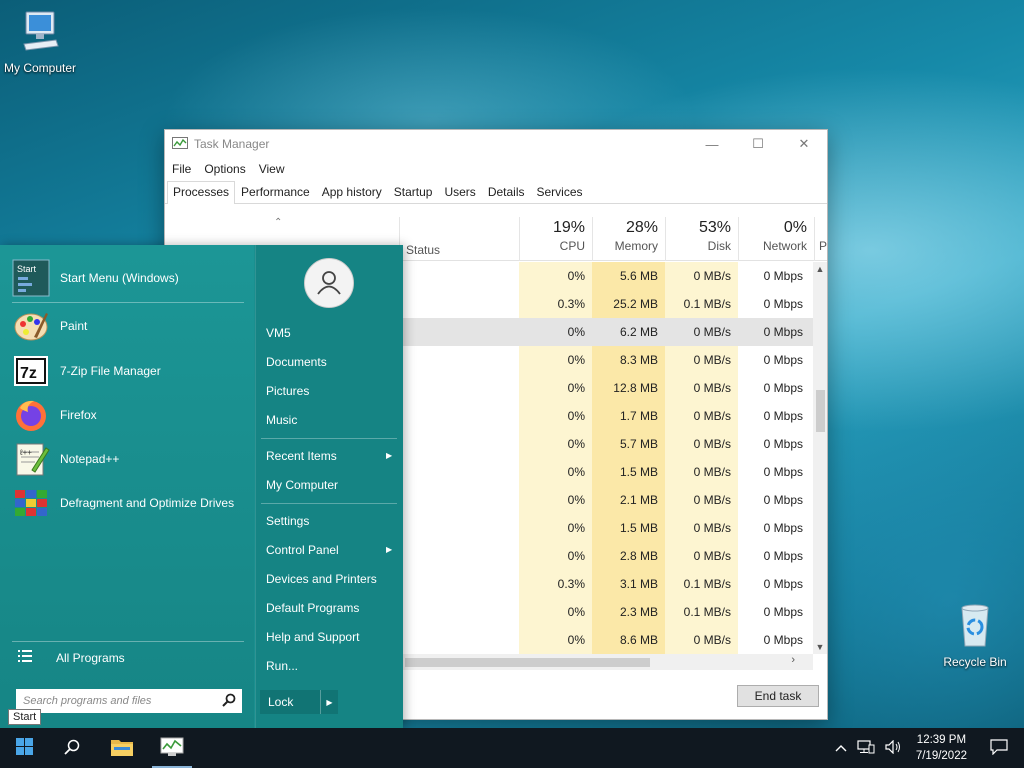 Image resolution: width=1024 pixels, height=768 pixels. I want to click on tab-app-history: App history, so click(352, 192).